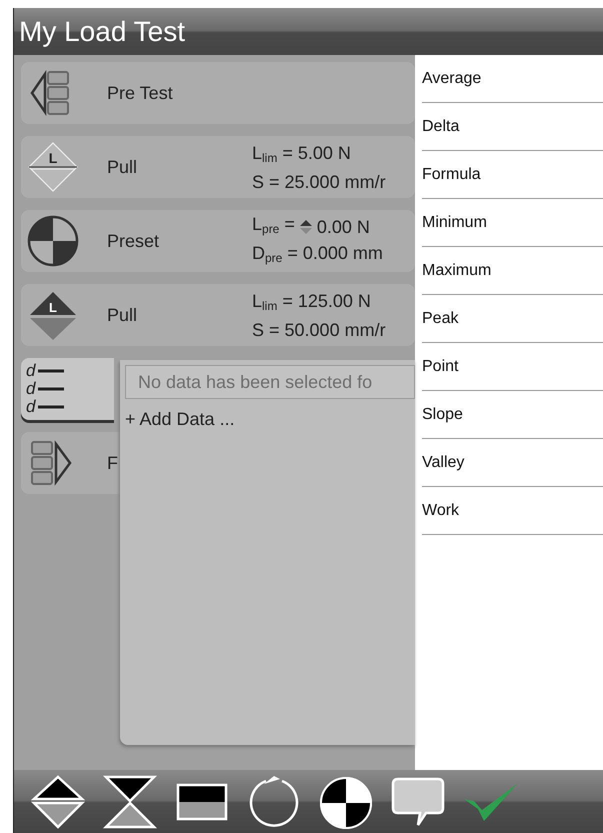  I want to click on step-card: L Pull L$_{lim}$ = 5.00 N S = 25.000 mm/r, so click(218, 167).